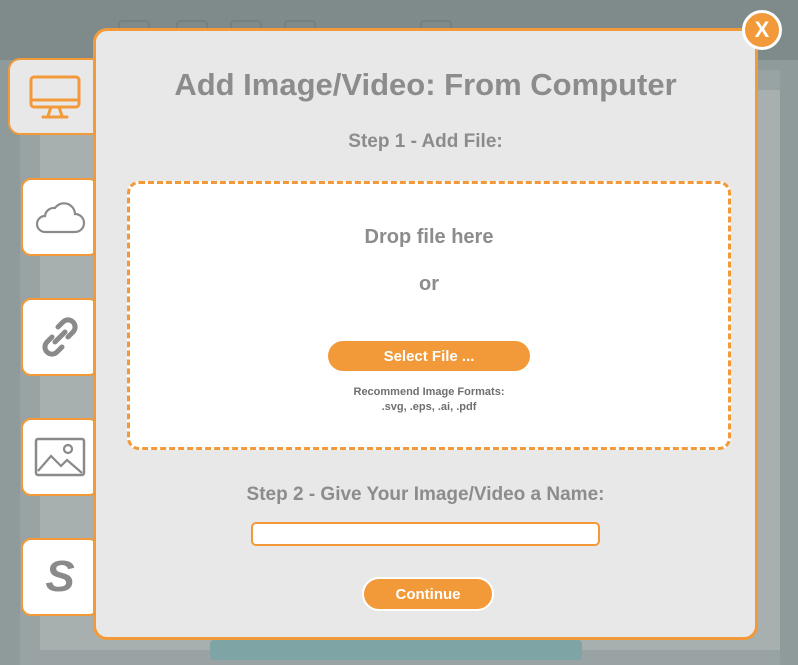  I want to click on image-icon, so click(60, 457).